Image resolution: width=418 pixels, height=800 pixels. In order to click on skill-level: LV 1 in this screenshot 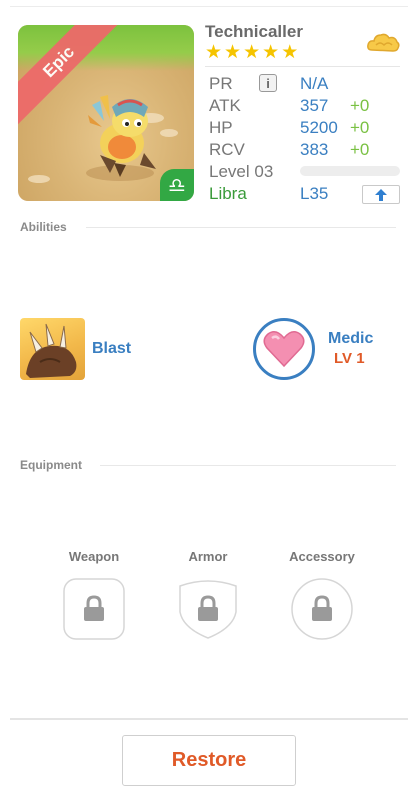, I will do `click(349, 358)`.